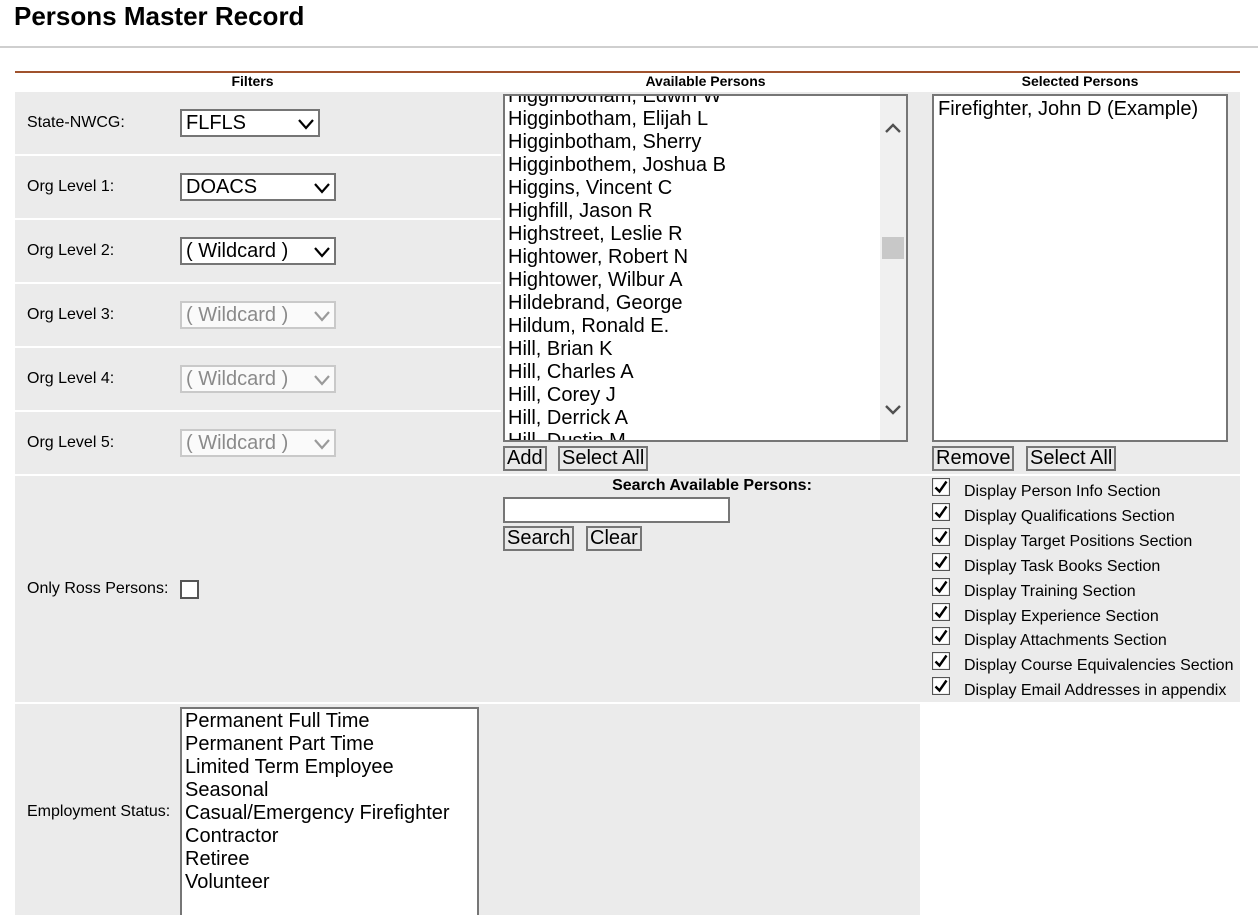 The width and height of the screenshot is (1258, 915). Describe the element at coordinates (237, 315) in the screenshot. I see `org-level-3-value: ( Wildcard )` at that location.